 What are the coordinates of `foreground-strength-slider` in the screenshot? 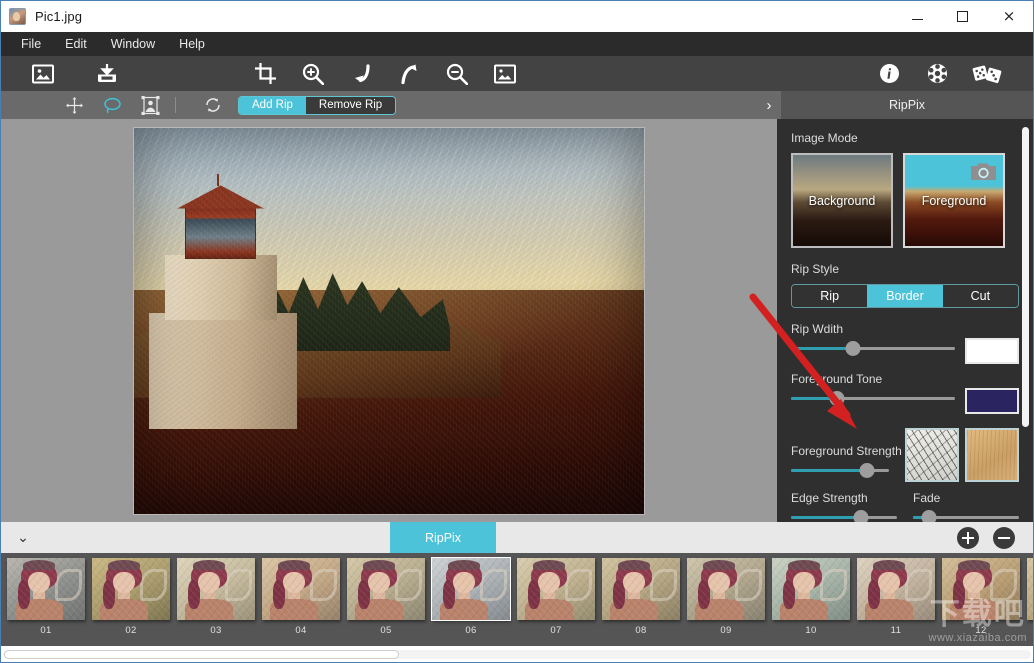 It's located at (840, 470).